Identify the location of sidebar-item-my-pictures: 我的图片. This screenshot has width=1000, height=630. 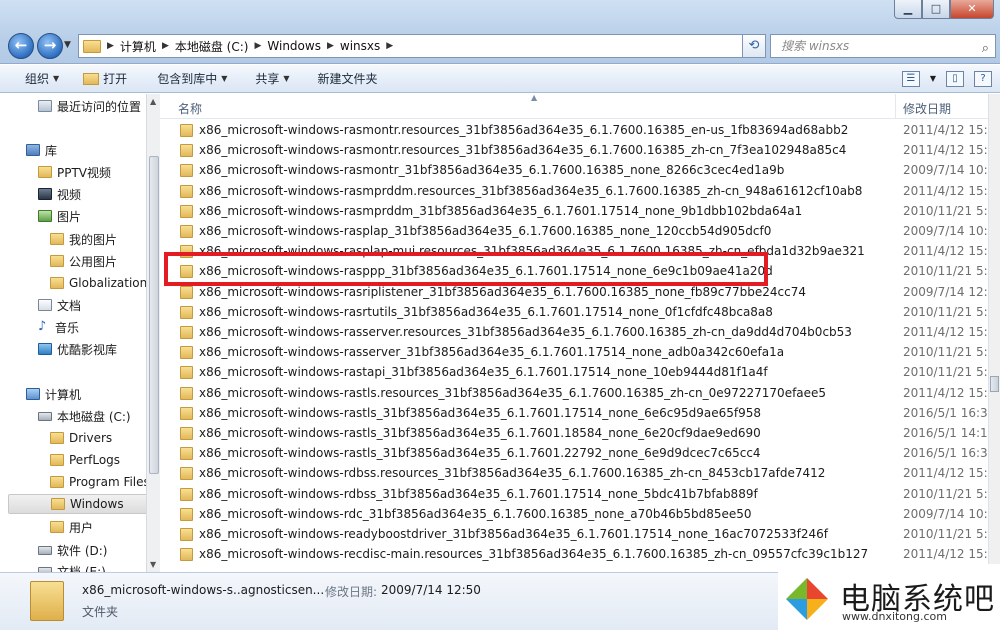
(83, 239).